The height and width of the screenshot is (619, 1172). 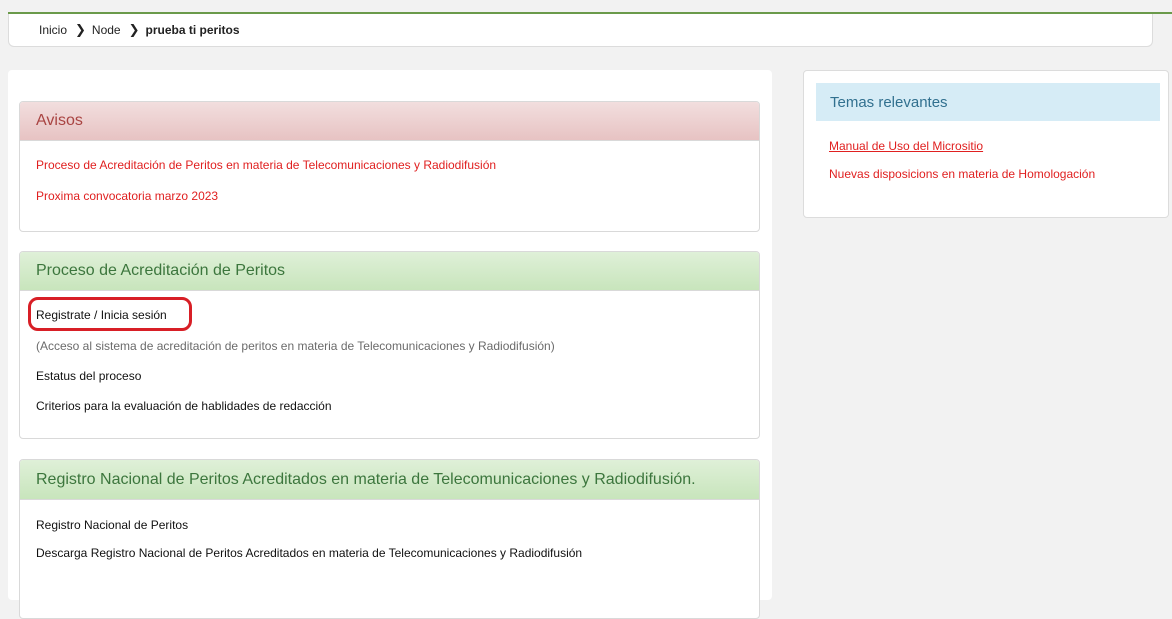 What do you see at coordinates (586, 7) in the screenshot?
I see `top-bar` at bounding box center [586, 7].